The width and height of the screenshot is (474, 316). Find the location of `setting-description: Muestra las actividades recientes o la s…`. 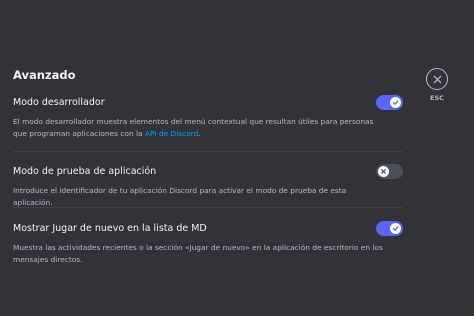

setting-description: Muestra las actividades recientes o la s… is located at coordinates (198, 253).